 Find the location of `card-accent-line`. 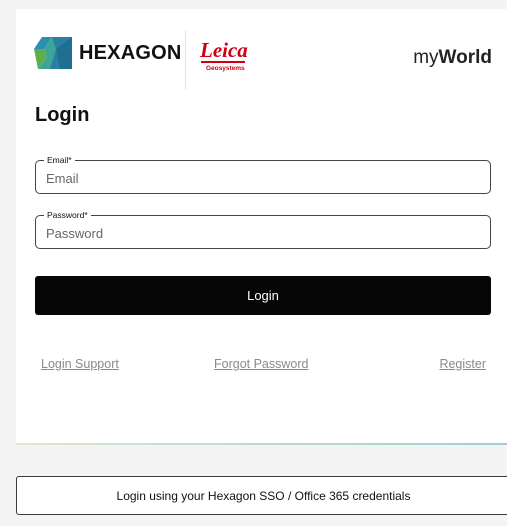

card-accent-line is located at coordinates (261, 444).